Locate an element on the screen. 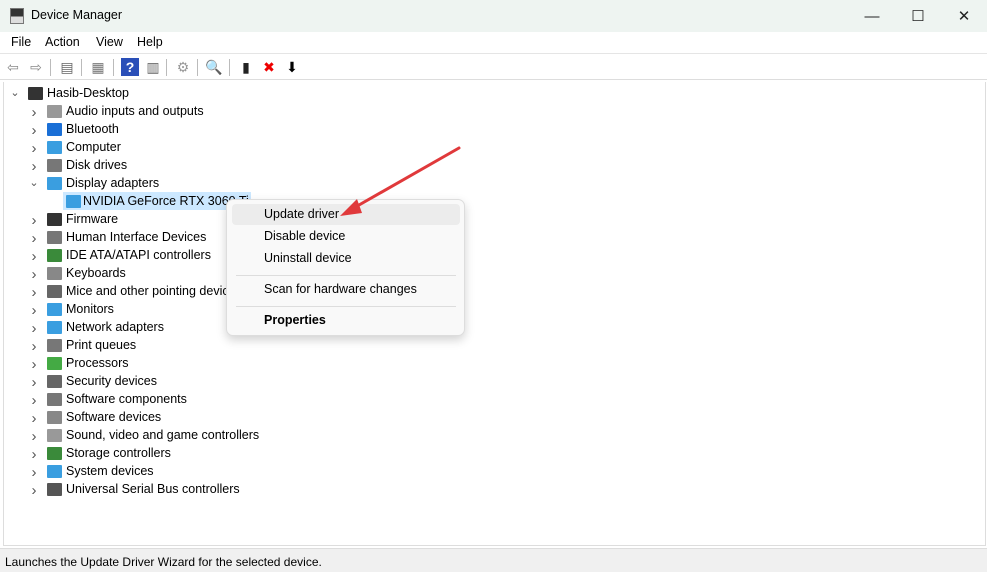  annotation-arrow is located at coordinates (400, 181).